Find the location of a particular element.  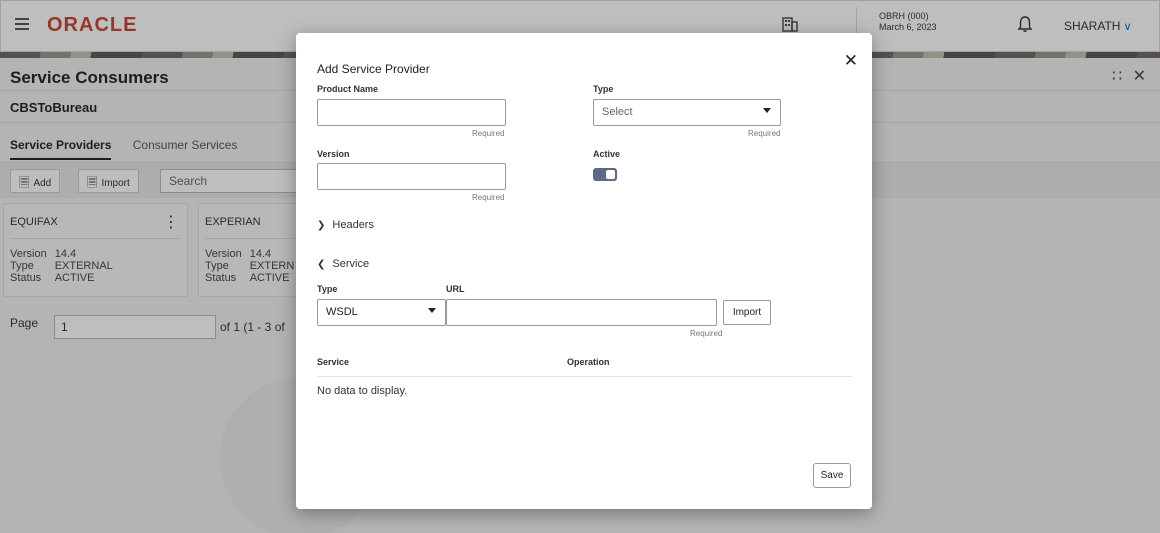

version-input is located at coordinates (411, 176).